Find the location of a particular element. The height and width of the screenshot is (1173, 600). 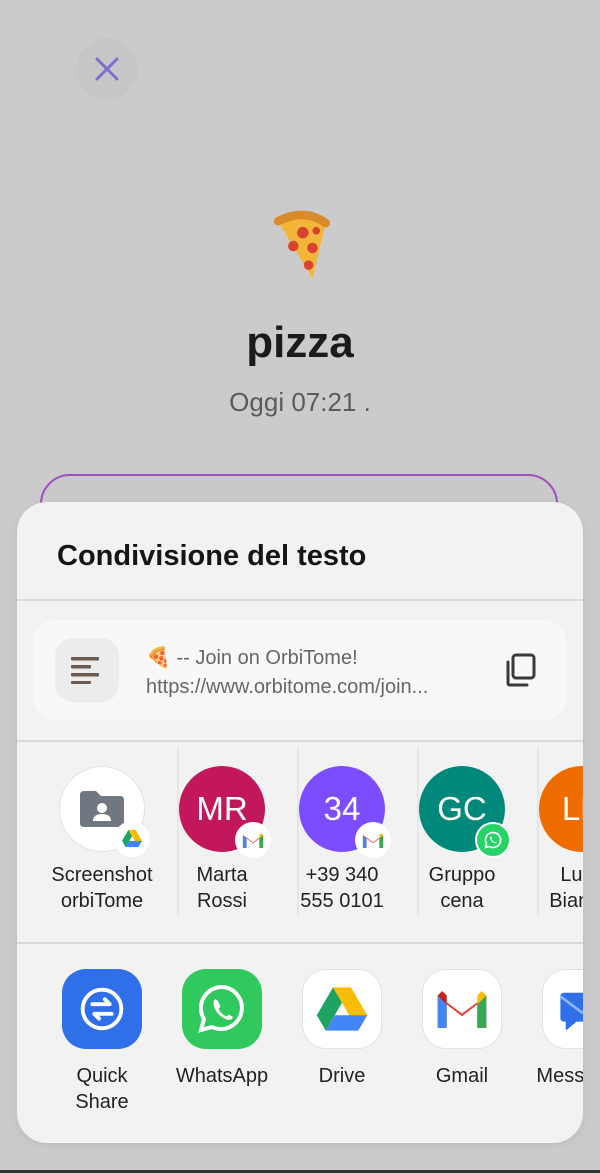

event-title: pizza is located at coordinates (300, 342).